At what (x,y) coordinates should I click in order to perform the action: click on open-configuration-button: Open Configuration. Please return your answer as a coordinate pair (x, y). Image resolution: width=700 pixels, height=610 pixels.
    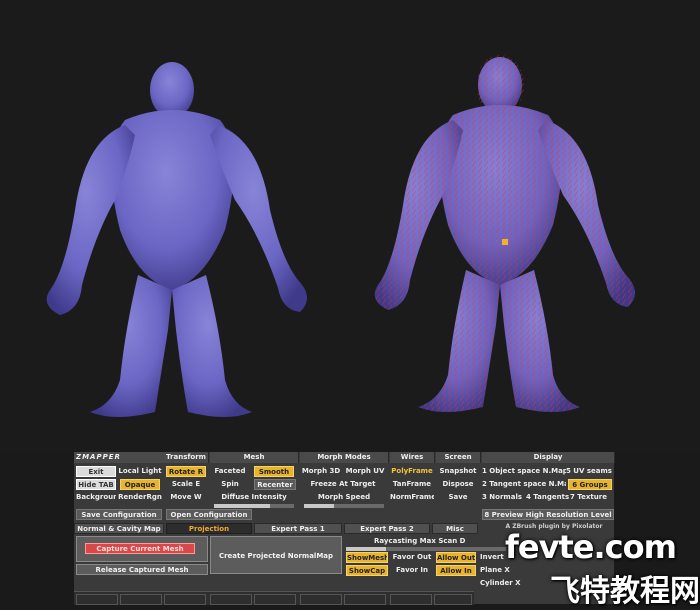
    Looking at the image, I should click on (209, 514).